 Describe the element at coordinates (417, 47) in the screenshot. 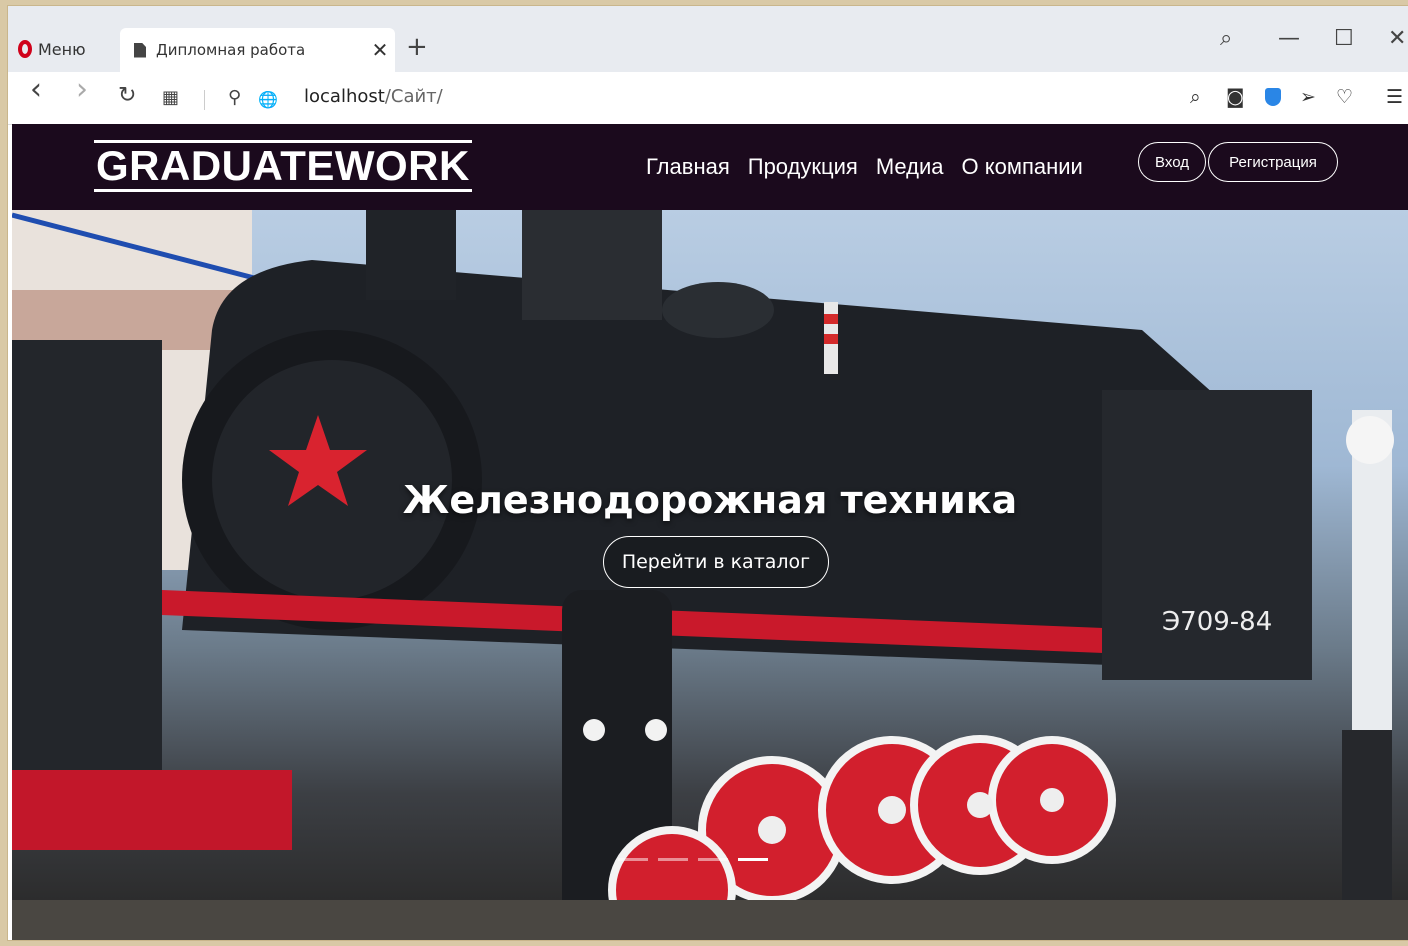

I see `new-tab-button: +` at that location.